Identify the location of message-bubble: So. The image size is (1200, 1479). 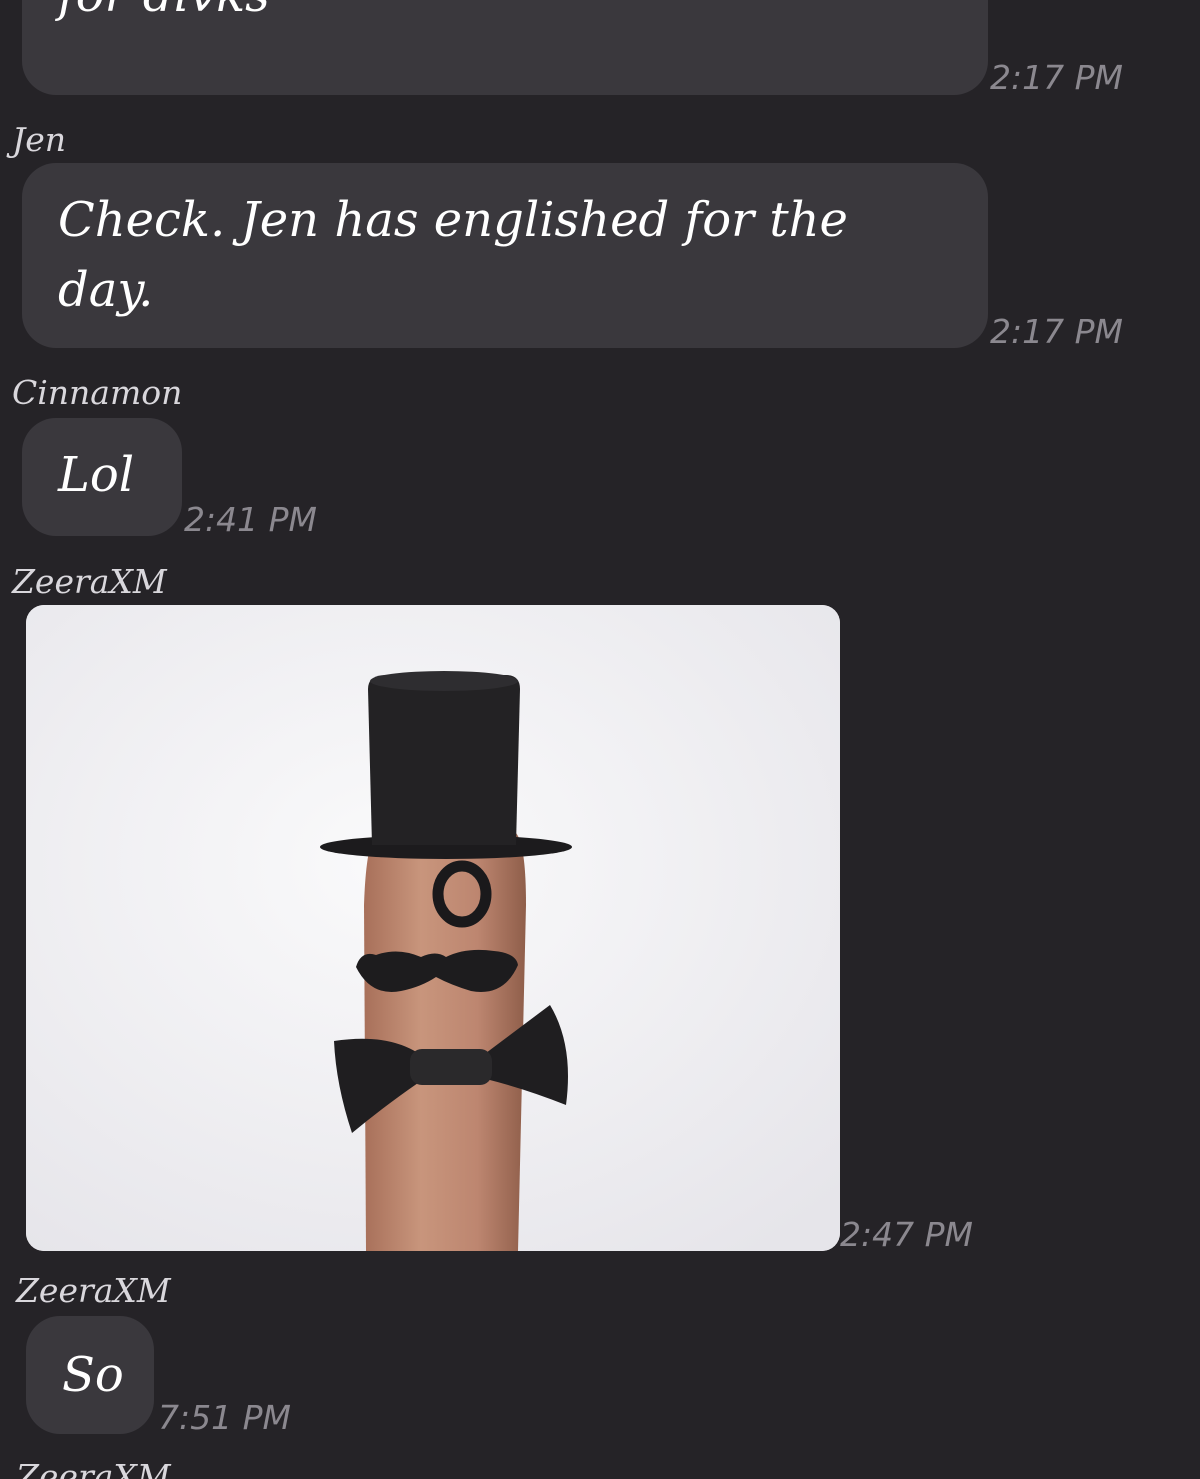
(90, 1375).